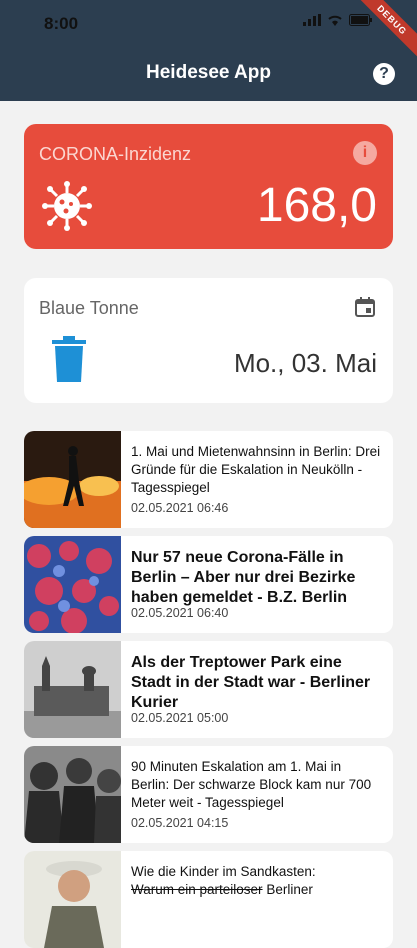 The width and height of the screenshot is (417, 948). What do you see at coordinates (180, 508) in the screenshot?
I see `news-date: 02.05.2021 06:46` at bounding box center [180, 508].